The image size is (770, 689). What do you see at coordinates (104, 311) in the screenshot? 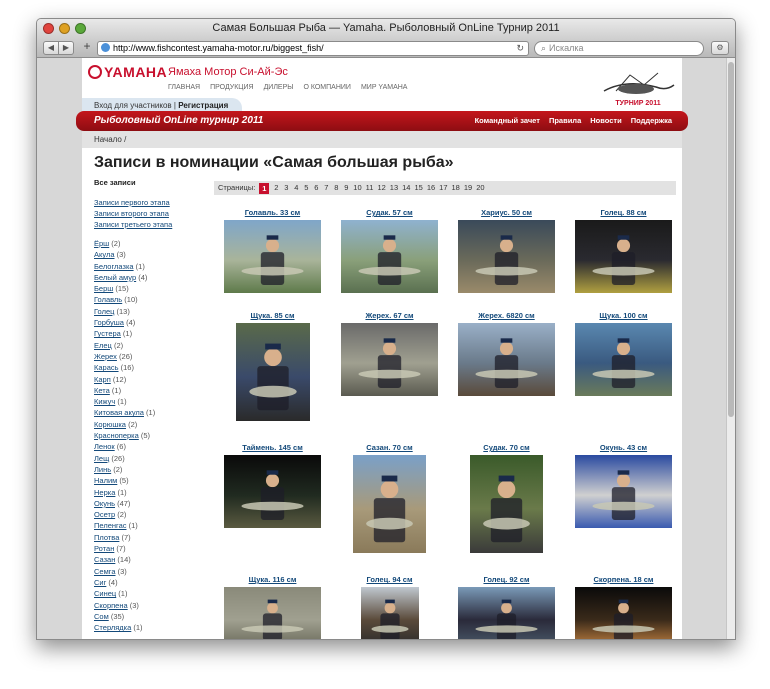
I see `fish-link: Голец` at bounding box center [104, 311].